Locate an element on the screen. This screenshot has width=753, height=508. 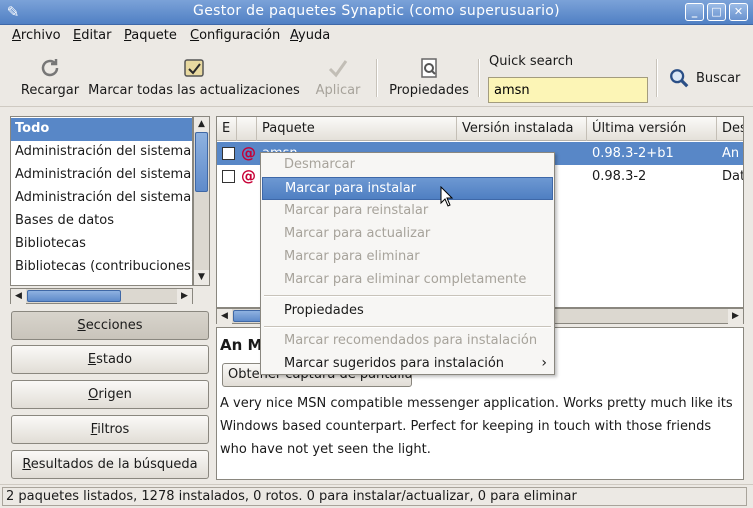
chevron-right-icon: › is located at coordinates (544, 363).